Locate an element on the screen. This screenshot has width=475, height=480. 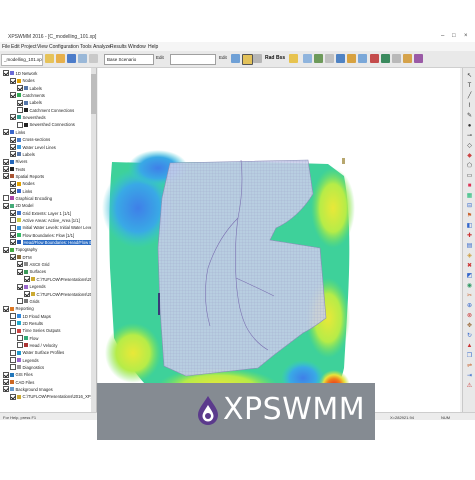
menu-results: Results is located at coordinates (118, 47).